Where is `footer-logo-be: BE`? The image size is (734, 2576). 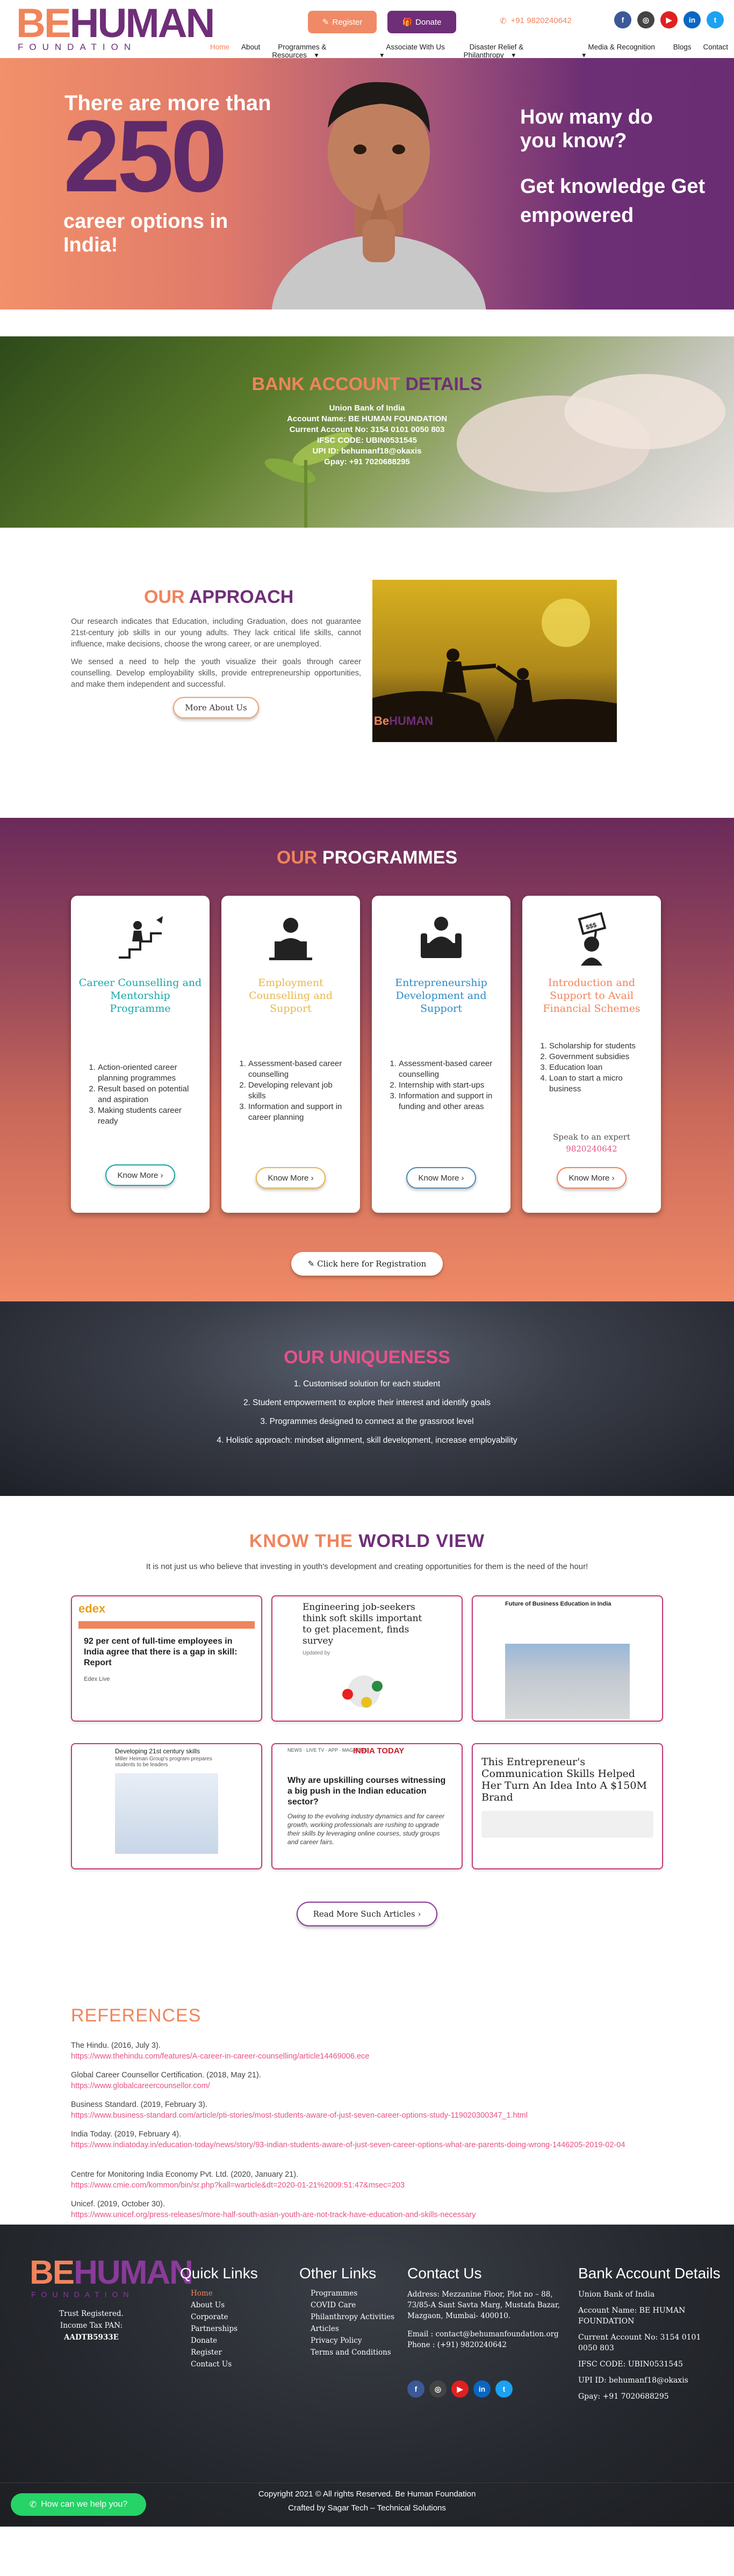
footer-logo-be: BE is located at coordinates (52, 2272).